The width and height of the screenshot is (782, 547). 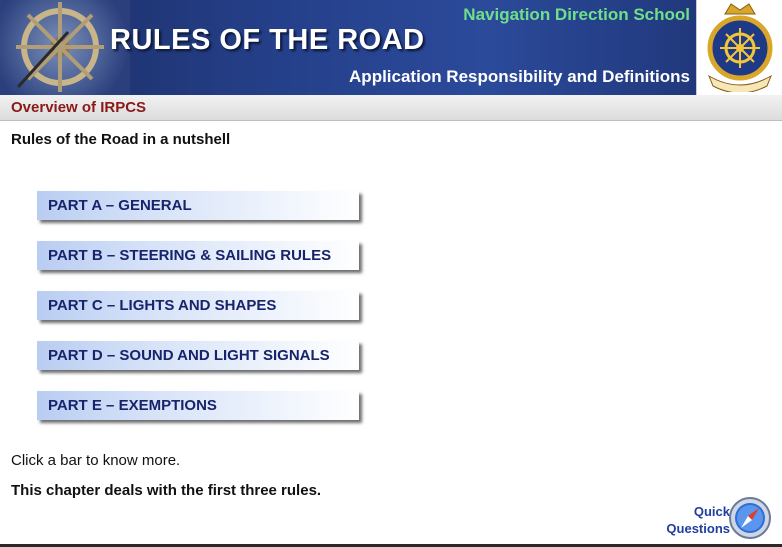 What do you see at coordinates (120, 205) in the screenshot?
I see `part-a-label: PART A – GENERAL` at bounding box center [120, 205].